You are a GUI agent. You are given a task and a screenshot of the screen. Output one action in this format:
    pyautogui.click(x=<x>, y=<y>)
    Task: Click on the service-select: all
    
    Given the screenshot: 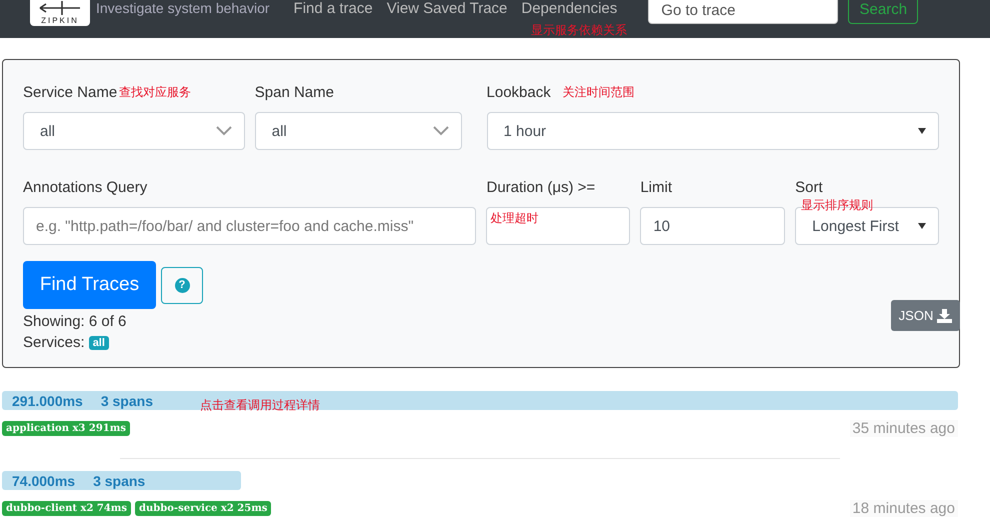 What is the action you would take?
    pyautogui.click(x=134, y=131)
    